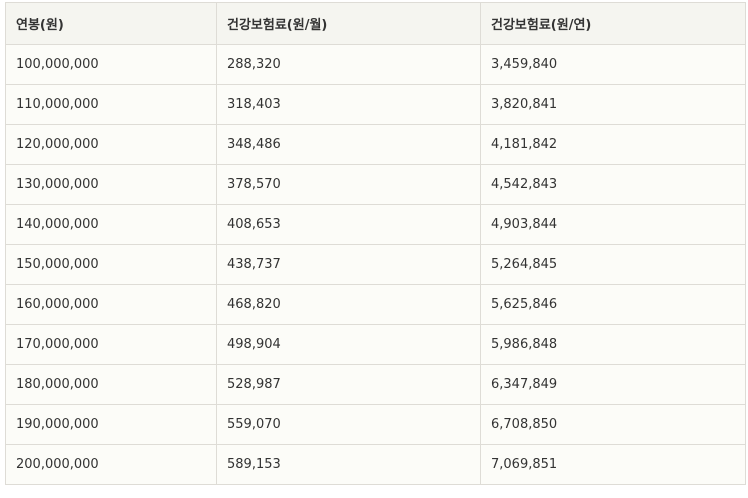  I want to click on header-annual-premium: 건강보험료(원/연), so click(613, 23).